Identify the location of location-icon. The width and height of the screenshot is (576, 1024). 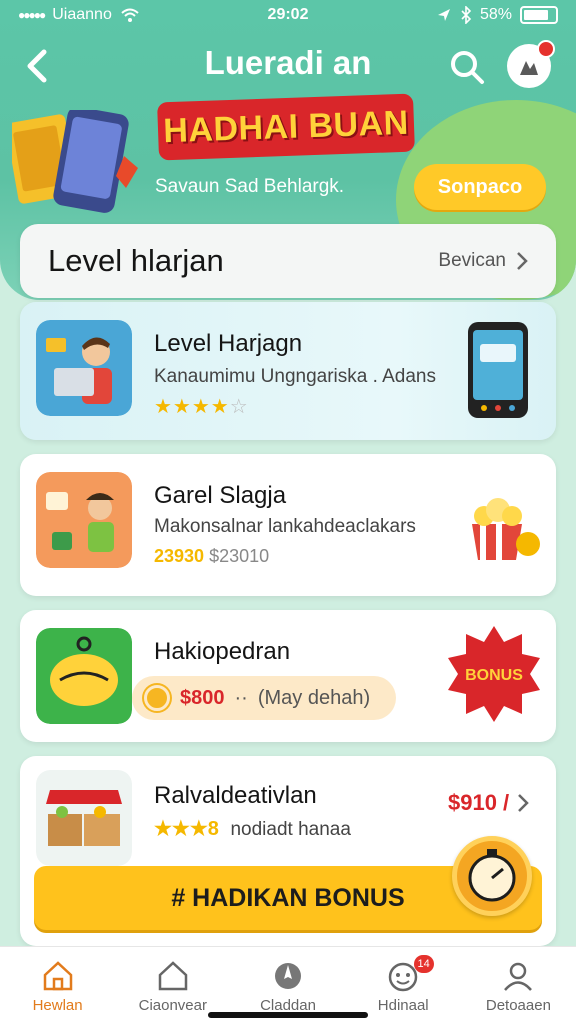
(443, 15).